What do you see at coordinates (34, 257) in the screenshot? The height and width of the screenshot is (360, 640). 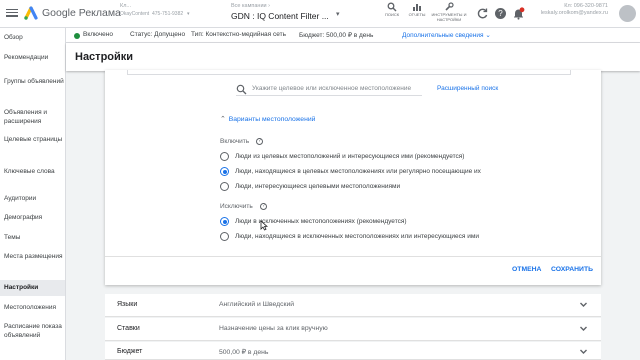 I see `sidebar-item-placements: Места размещения` at bounding box center [34, 257].